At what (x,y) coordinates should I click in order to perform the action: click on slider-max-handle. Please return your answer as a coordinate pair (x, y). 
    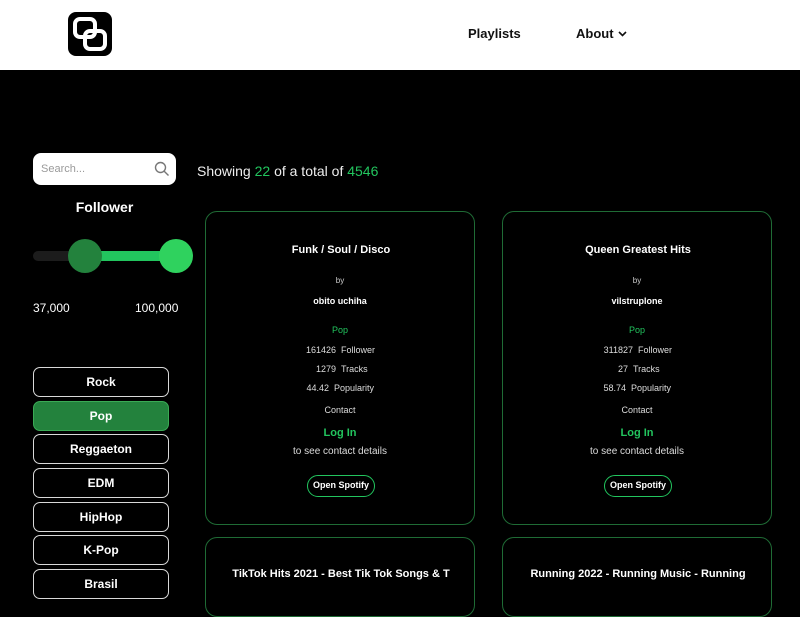
    Looking at the image, I should click on (176, 256).